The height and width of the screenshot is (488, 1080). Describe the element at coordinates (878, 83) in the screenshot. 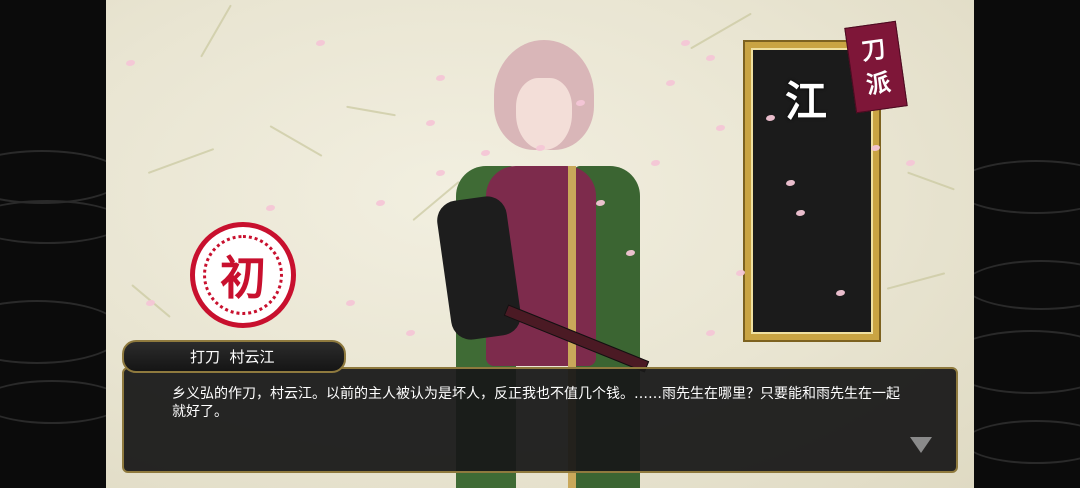

I see `tag-char-2: 派` at that location.